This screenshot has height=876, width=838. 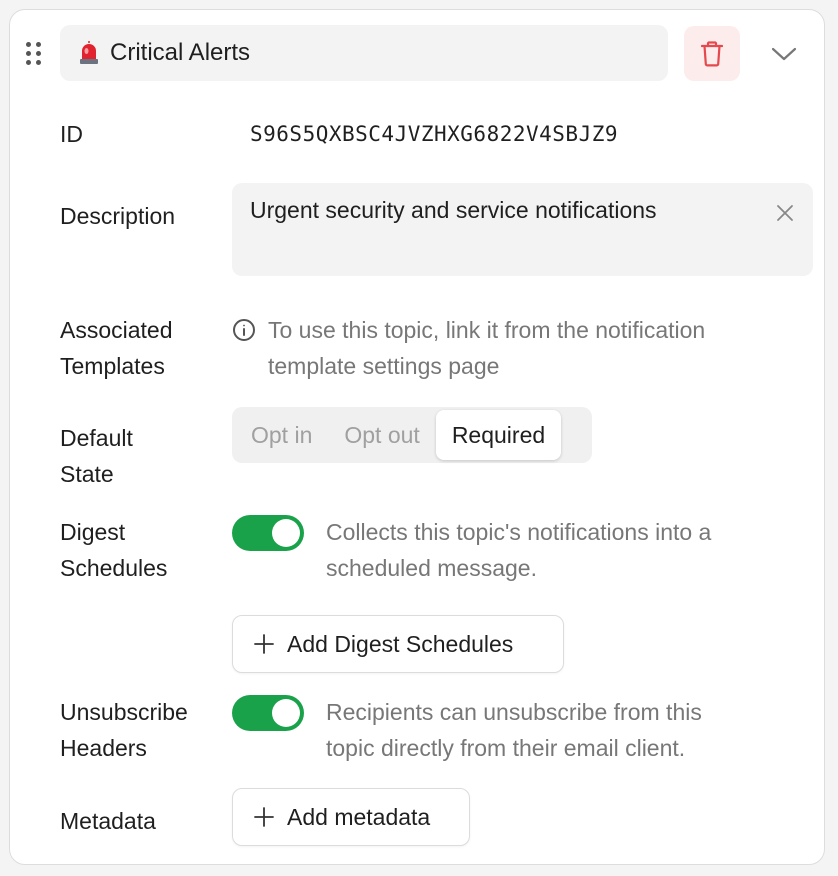 I want to click on default-state-label: Default State, so click(x=96, y=456).